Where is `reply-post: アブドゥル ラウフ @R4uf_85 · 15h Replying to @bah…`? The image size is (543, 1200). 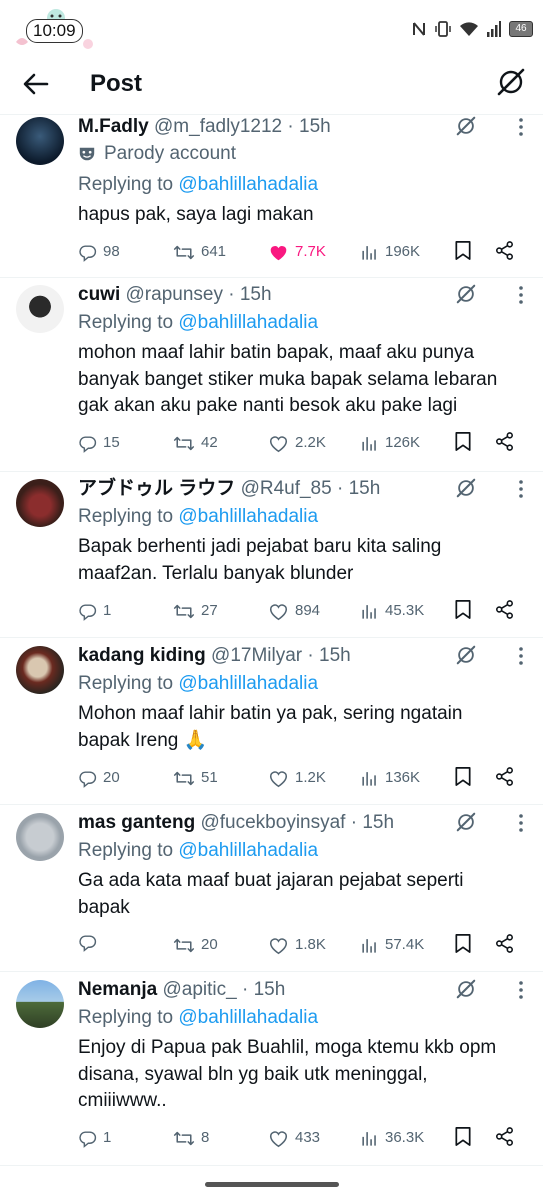 reply-post: アブドゥル ラウフ @R4uf_85 · 15h Replying to @bah… is located at coordinates (271, 554).